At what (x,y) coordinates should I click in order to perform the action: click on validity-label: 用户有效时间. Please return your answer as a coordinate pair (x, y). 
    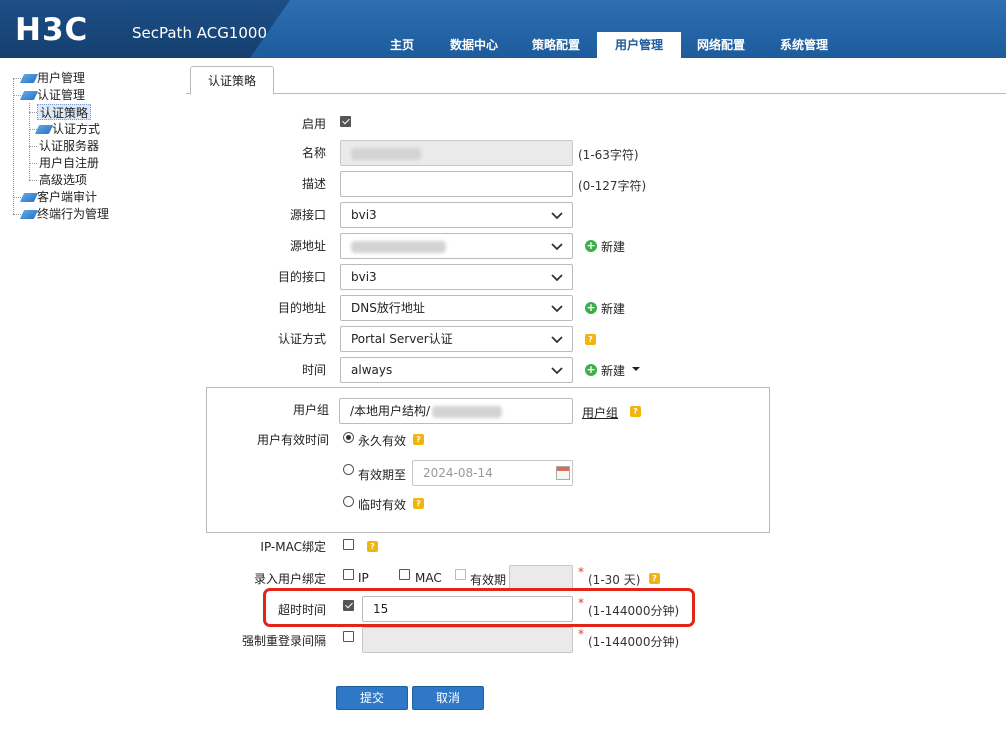
    Looking at the image, I should click on (292, 440).